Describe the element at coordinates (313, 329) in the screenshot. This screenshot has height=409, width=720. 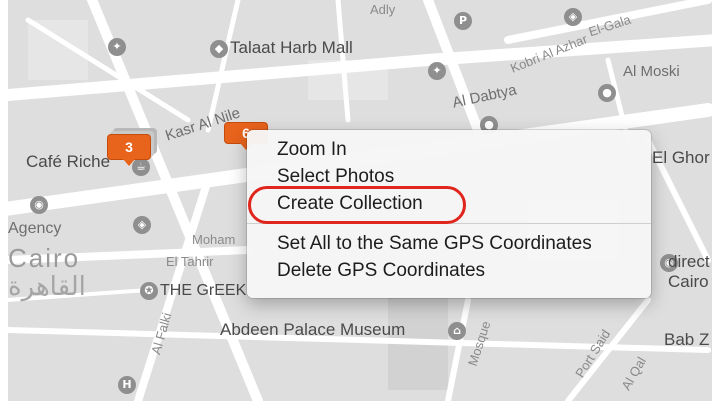
I see `map-label-abdeen-palace-museum: Abdeen Palace Museum` at that location.